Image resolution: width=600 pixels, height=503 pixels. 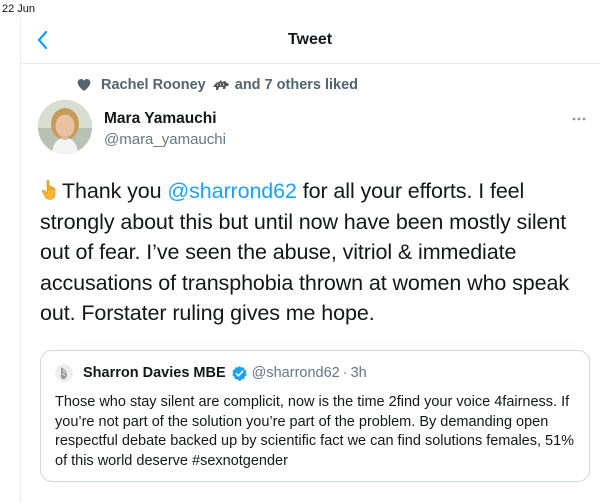 I want to click on animal-emoji-icon, so click(x=220, y=85).